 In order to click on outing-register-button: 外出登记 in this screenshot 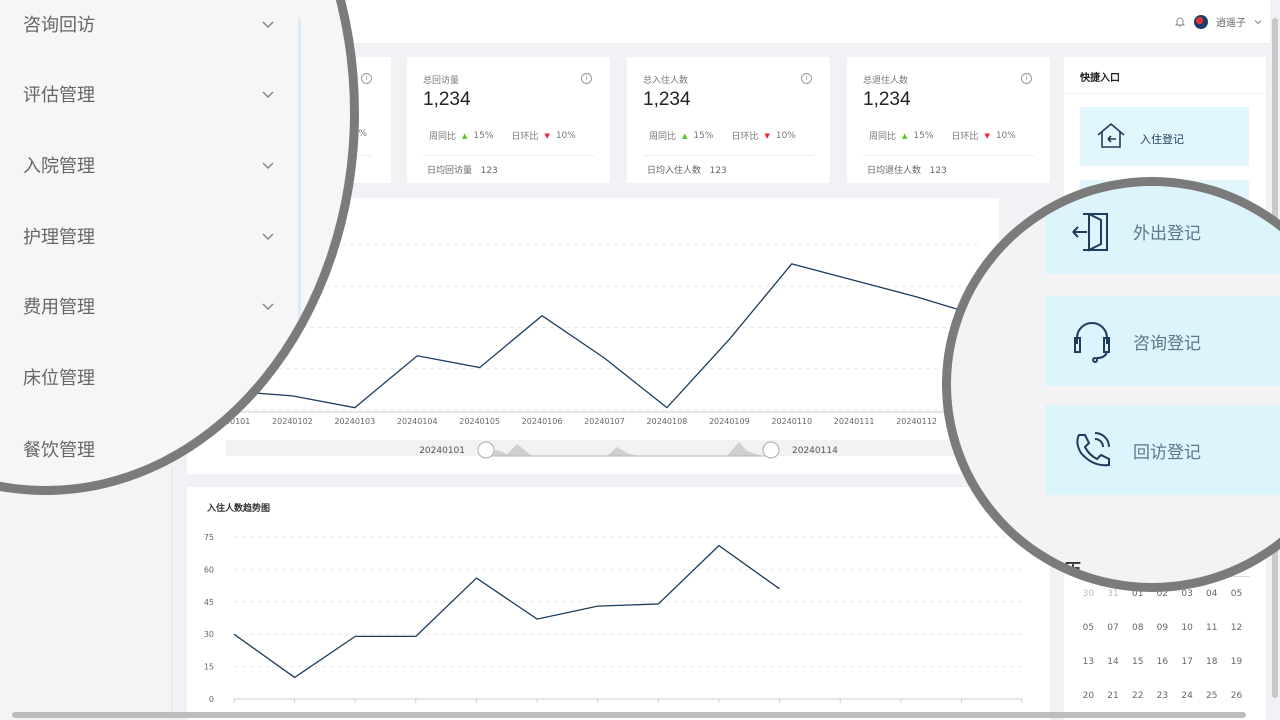, I will do `click(1162, 230)`.